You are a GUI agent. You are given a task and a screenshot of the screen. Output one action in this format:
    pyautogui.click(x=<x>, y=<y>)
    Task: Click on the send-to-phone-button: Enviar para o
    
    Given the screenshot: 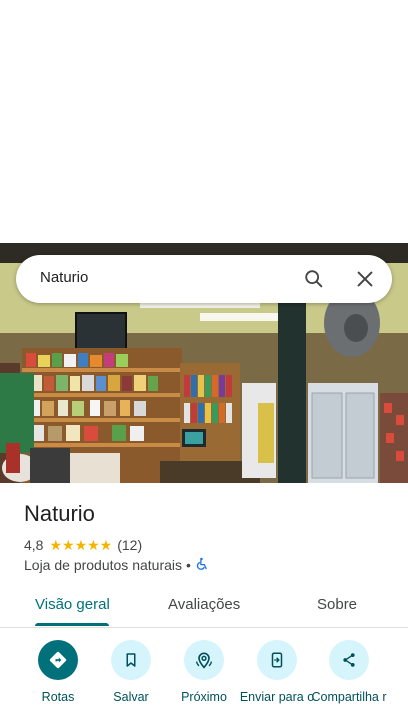 What is the action you would take?
    pyautogui.click(x=277, y=672)
    